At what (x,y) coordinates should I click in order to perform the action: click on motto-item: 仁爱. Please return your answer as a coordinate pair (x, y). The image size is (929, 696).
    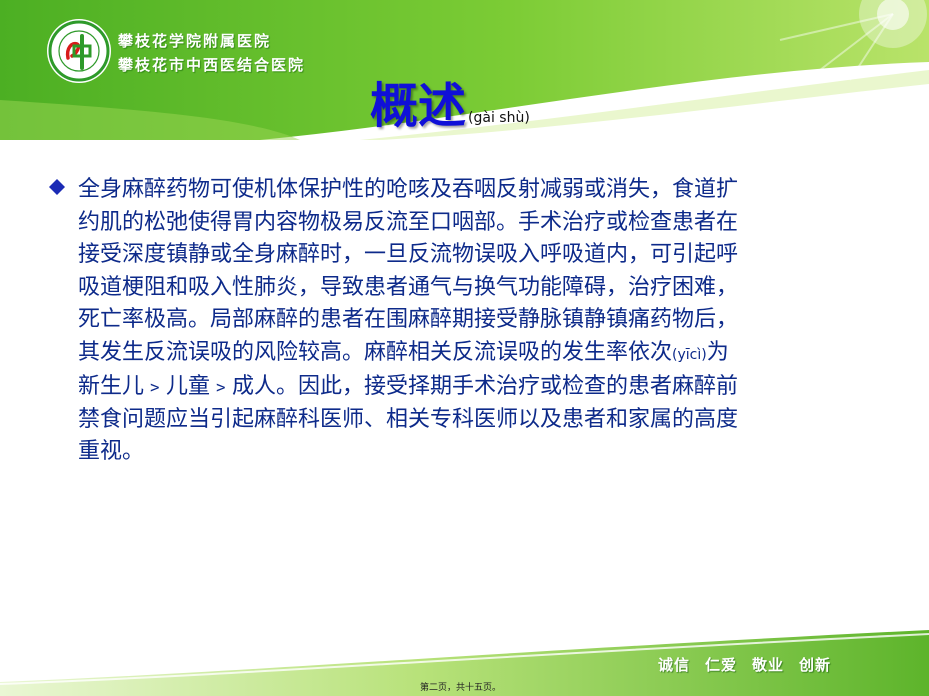
    Looking at the image, I should click on (721, 665).